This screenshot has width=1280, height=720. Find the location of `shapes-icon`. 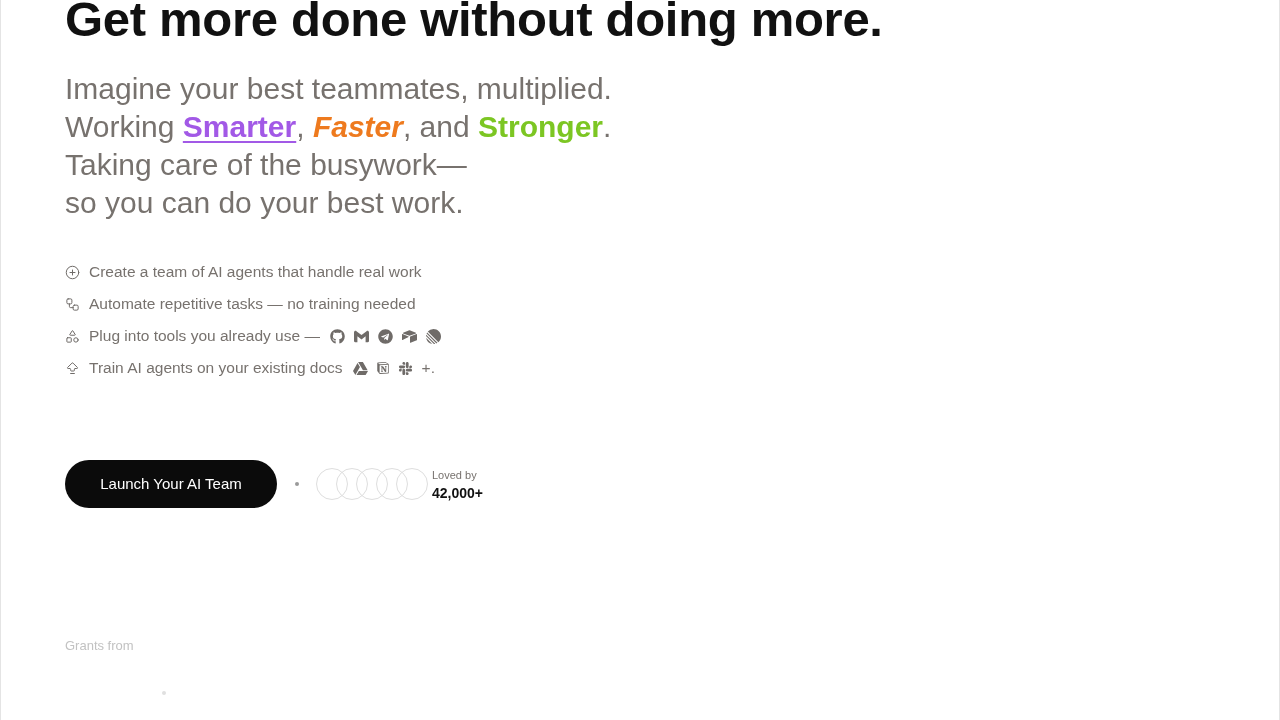

shapes-icon is located at coordinates (72, 336).